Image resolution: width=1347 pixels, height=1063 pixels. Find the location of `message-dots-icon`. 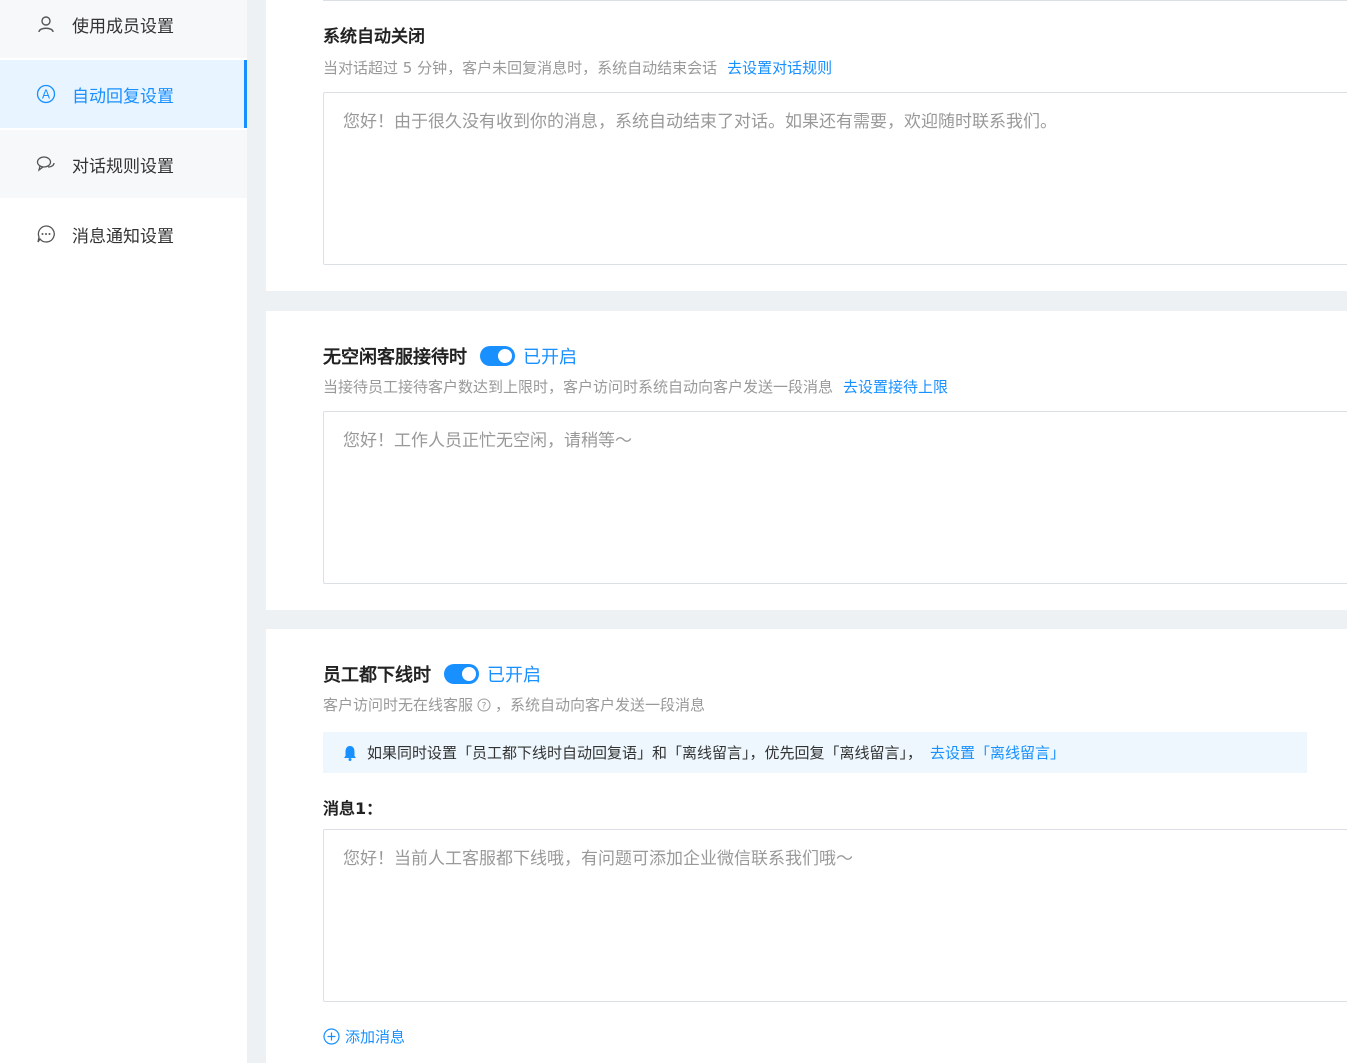

message-dots-icon is located at coordinates (46, 234).